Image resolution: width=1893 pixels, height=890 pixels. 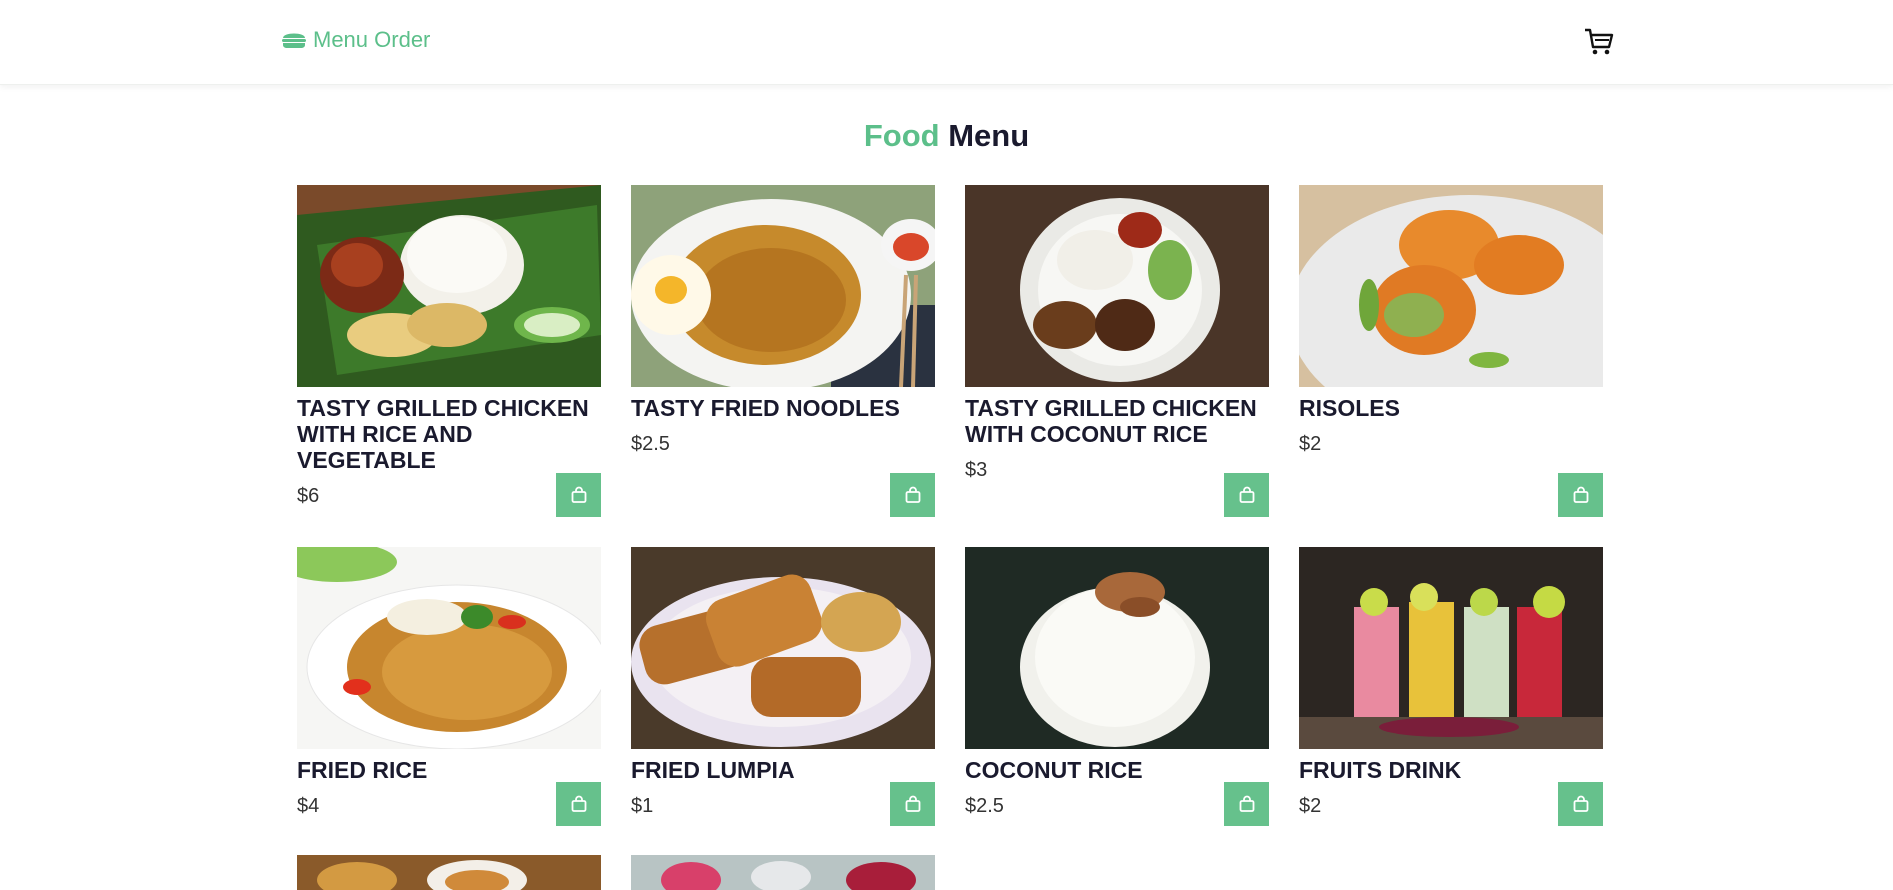 I want to click on title-accent: Food, so click(x=901, y=135).